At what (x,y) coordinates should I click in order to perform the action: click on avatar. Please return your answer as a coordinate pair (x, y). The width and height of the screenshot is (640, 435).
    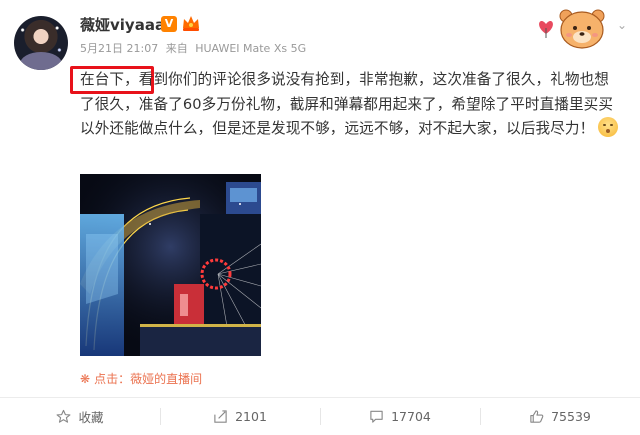
    Looking at the image, I should click on (41, 43).